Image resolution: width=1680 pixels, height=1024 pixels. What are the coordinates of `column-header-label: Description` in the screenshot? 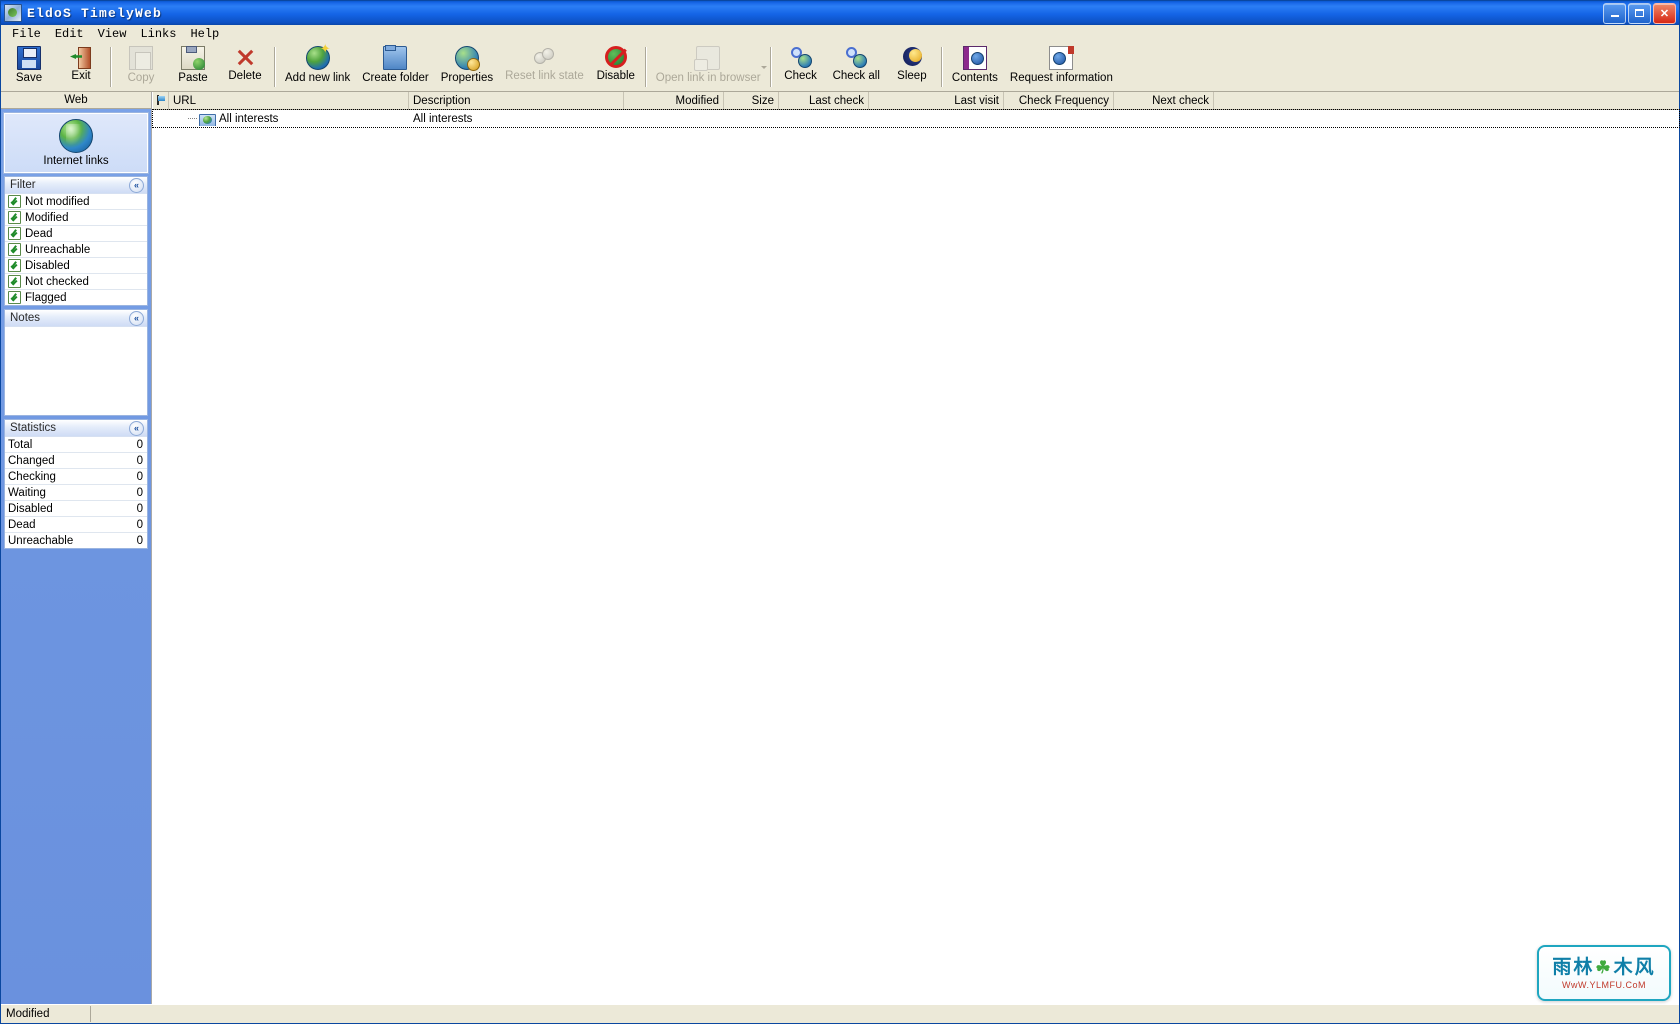 It's located at (442, 100).